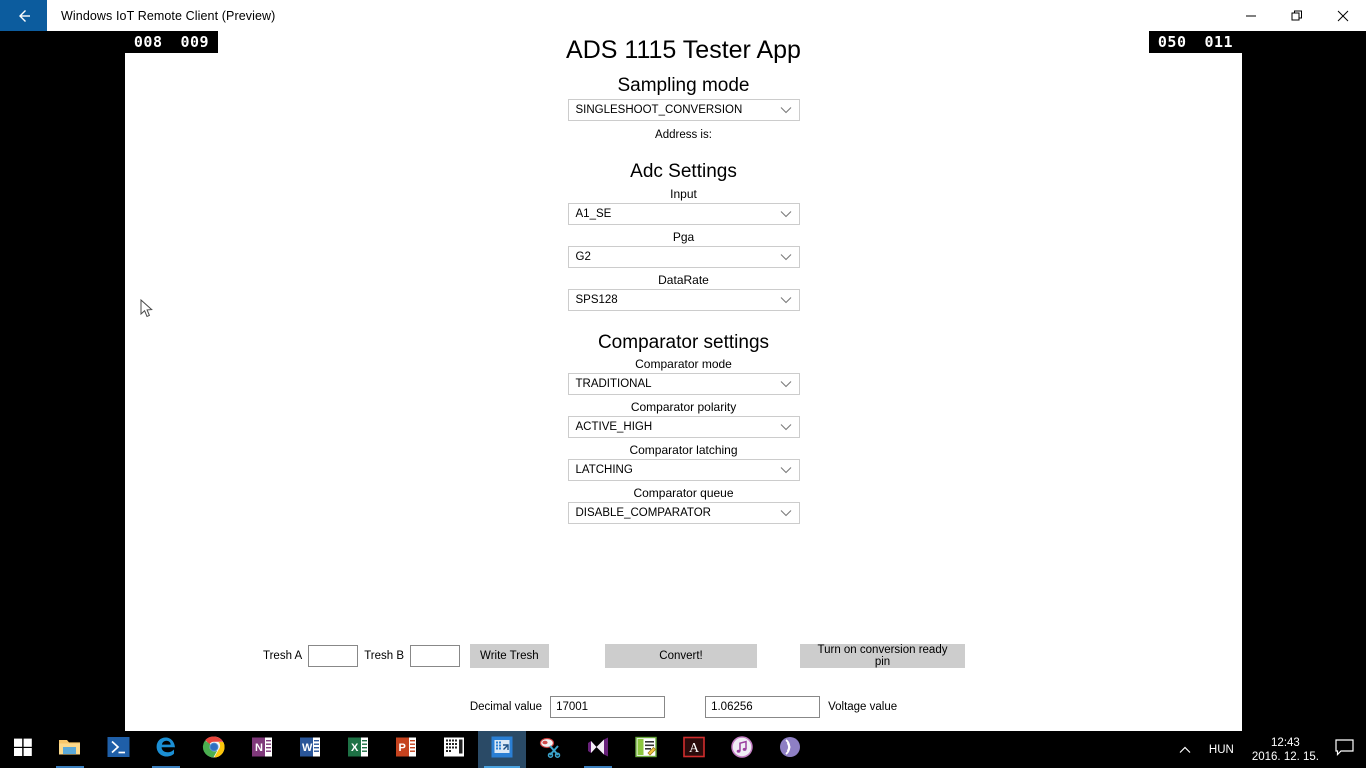  What do you see at coordinates (283, 656) in the screenshot?
I see `tresh-a-label: Tresh A` at bounding box center [283, 656].